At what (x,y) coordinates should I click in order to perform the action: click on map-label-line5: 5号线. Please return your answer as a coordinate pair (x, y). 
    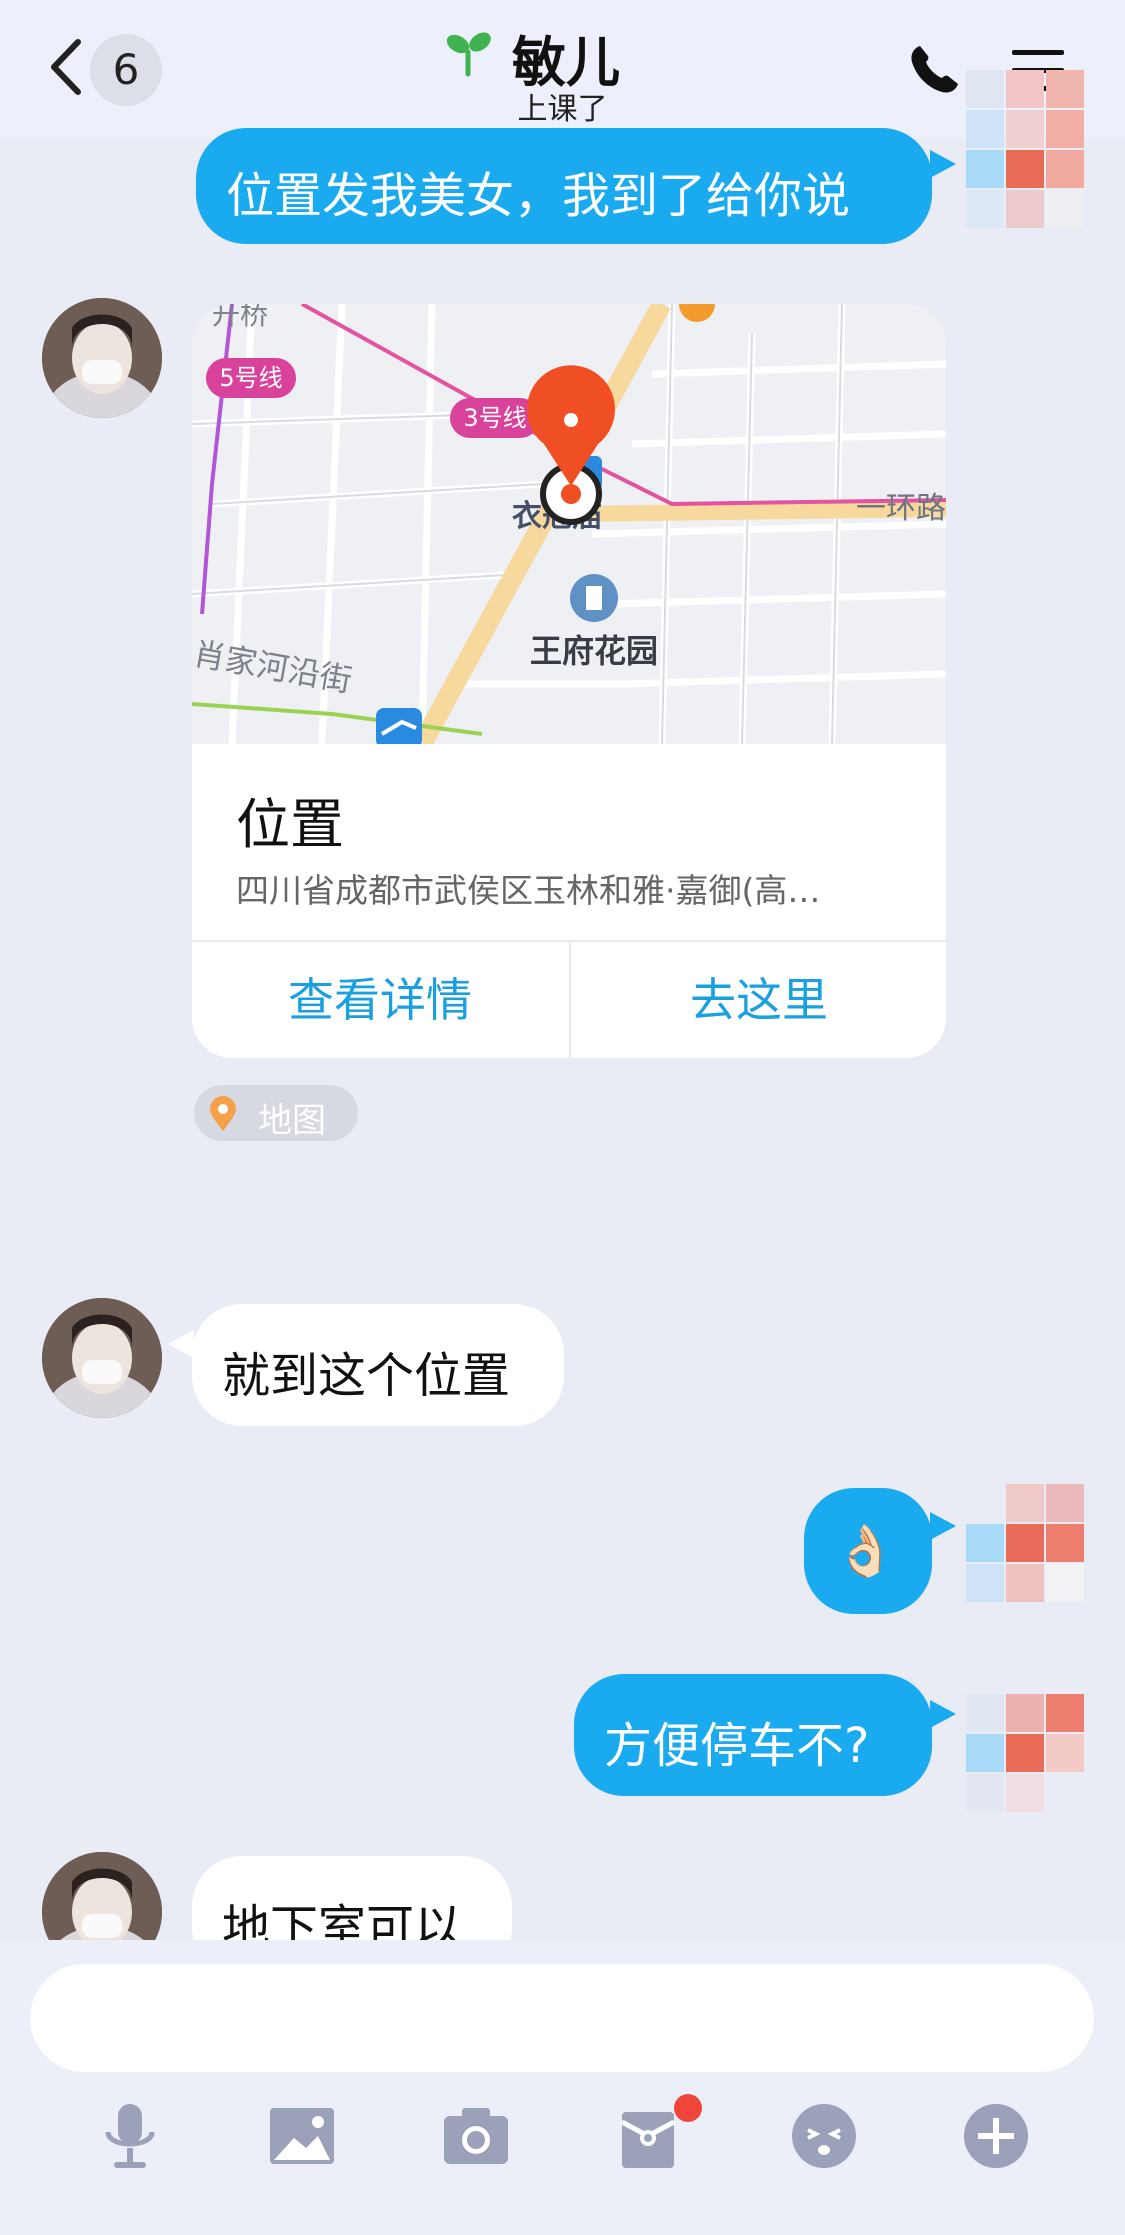
    Looking at the image, I should click on (250, 378).